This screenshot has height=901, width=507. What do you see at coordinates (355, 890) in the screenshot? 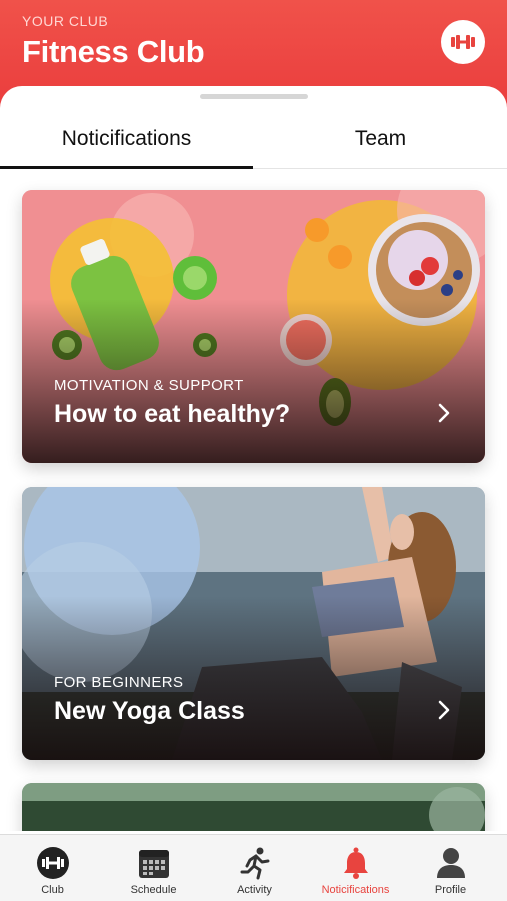
I see `tab-bar-label: Noticifications` at bounding box center [355, 890].